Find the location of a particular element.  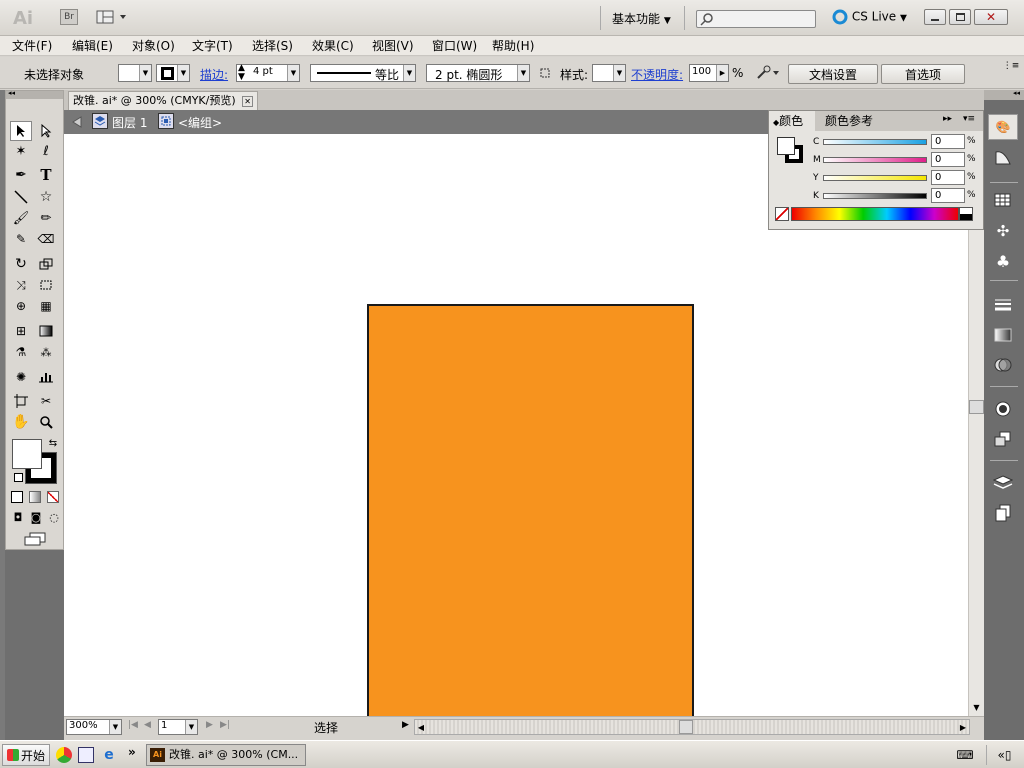

white-black-swatch is located at coordinates (966, 214).